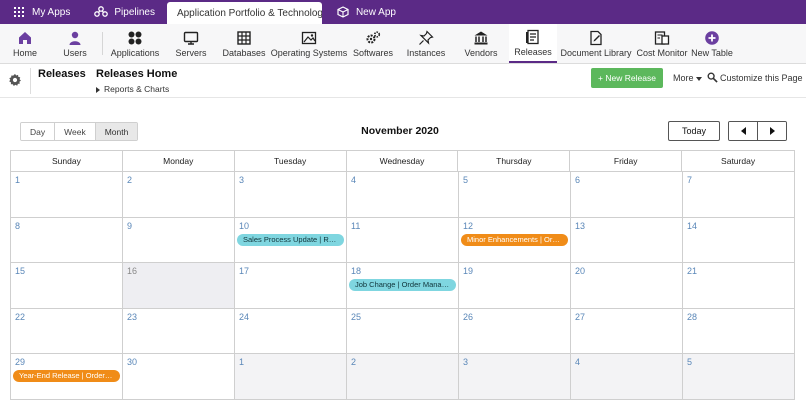 The image size is (806, 402). What do you see at coordinates (75, 131) in the screenshot?
I see `view-week-button: Week` at bounding box center [75, 131].